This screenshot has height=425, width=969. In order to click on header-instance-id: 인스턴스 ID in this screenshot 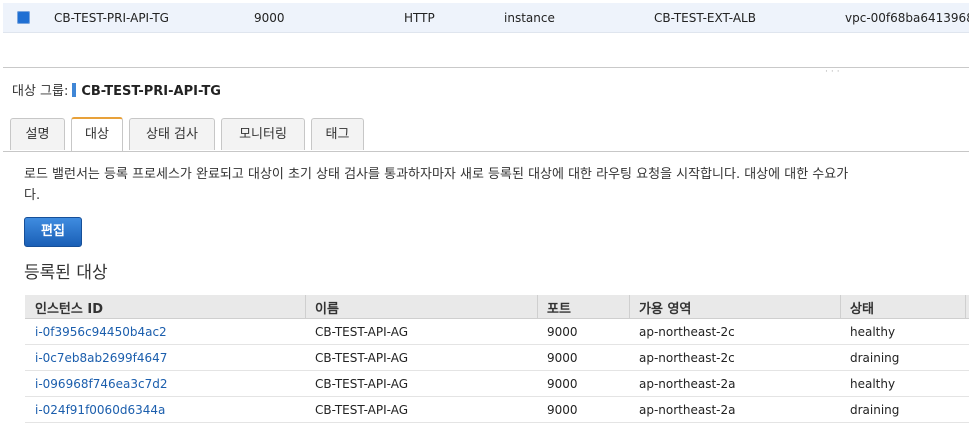, I will do `click(69, 307)`.